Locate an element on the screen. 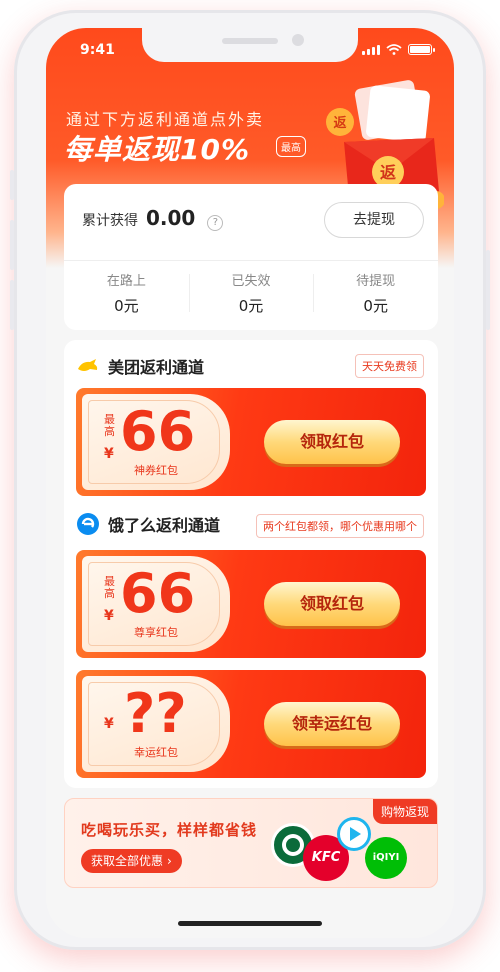 The height and width of the screenshot is (972, 500). signal-icon is located at coordinates (371, 50).